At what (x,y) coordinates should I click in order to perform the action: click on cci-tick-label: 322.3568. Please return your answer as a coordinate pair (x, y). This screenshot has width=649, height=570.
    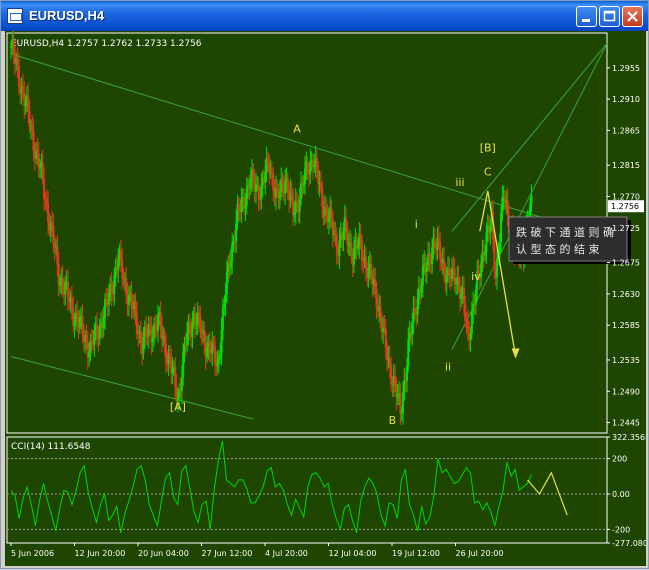
    Looking at the image, I should click on (629, 437).